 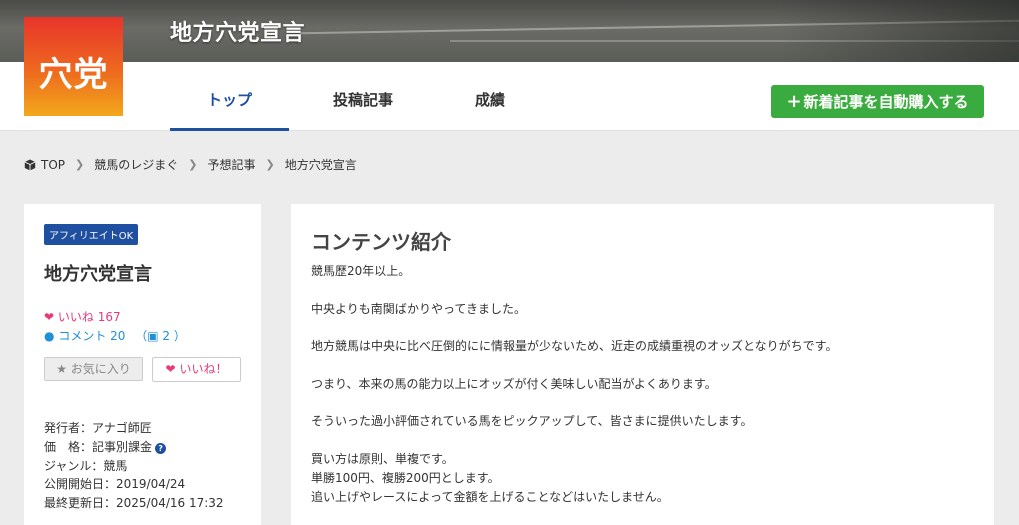 What do you see at coordinates (98, 274) in the screenshot?
I see `sidebar-title: 地方穴党宣言` at bounding box center [98, 274].